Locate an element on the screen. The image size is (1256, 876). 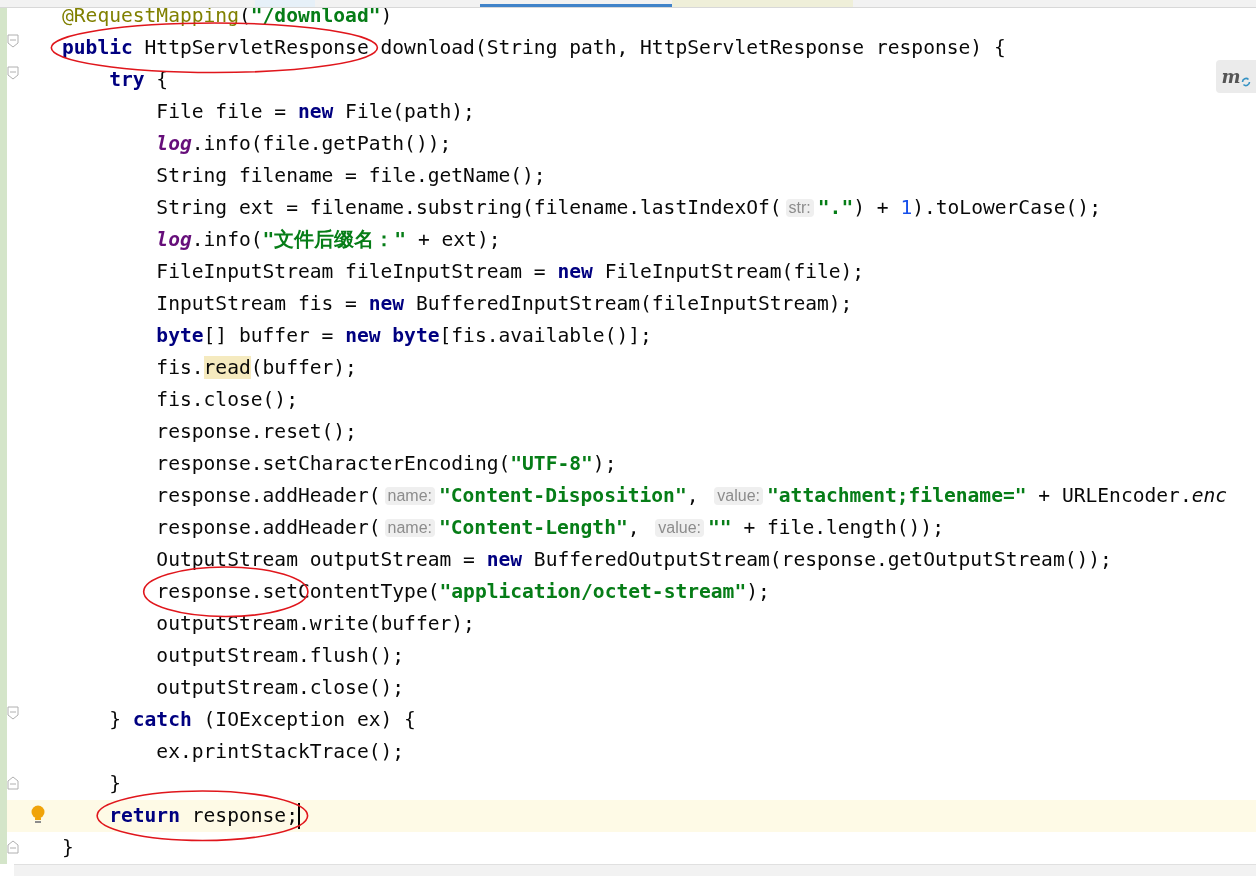
code-text: File file = new File(path); is located at coordinates (315, 112).